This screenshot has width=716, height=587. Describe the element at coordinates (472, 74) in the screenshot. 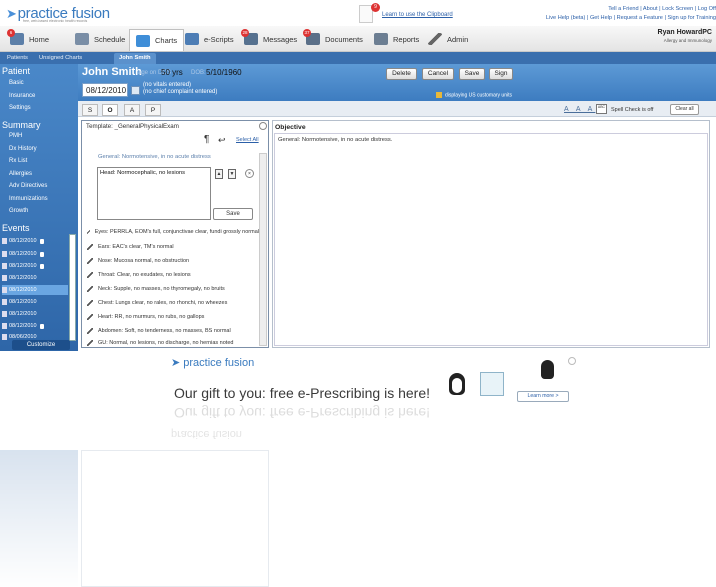

I see `save-button: Save` at that location.